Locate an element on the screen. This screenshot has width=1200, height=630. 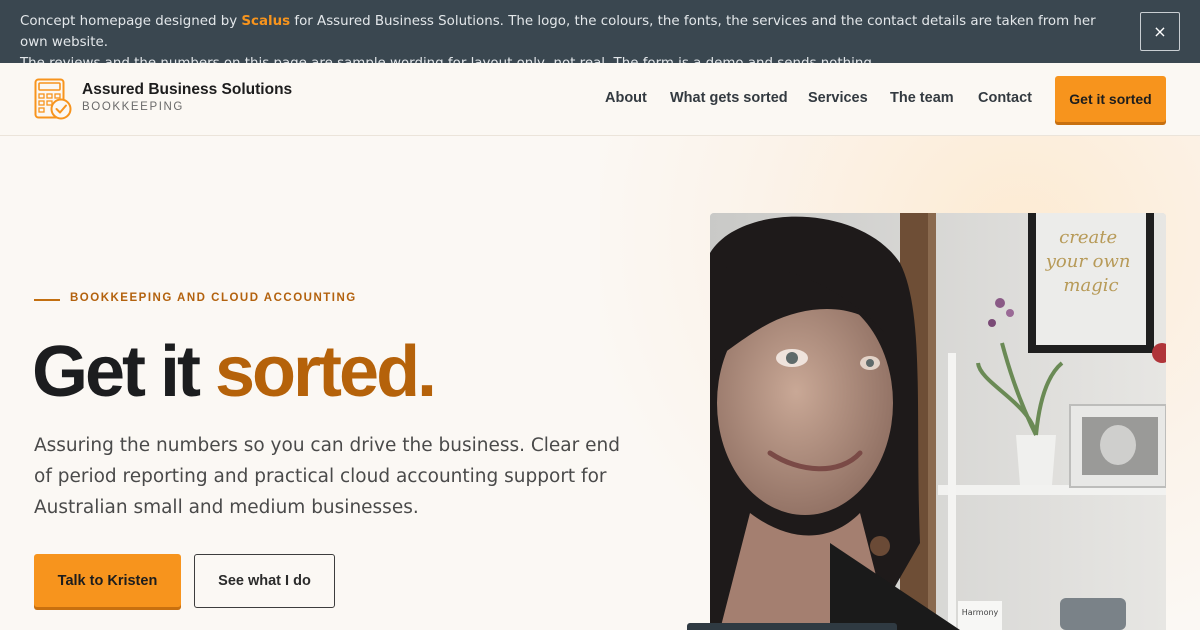
headline-plain: Get it is located at coordinates (124, 372).